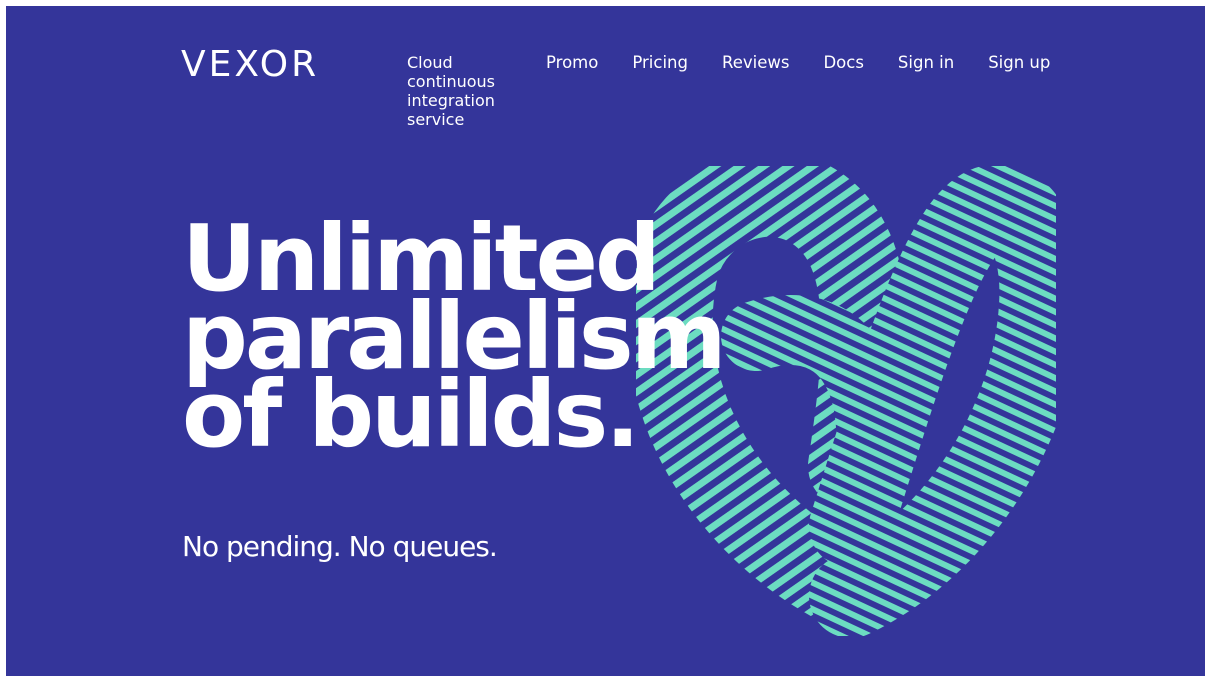  What do you see at coordinates (660, 62) in the screenshot?
I see `nav-pricing-link: Pricing` at bounding box center [660, 62].